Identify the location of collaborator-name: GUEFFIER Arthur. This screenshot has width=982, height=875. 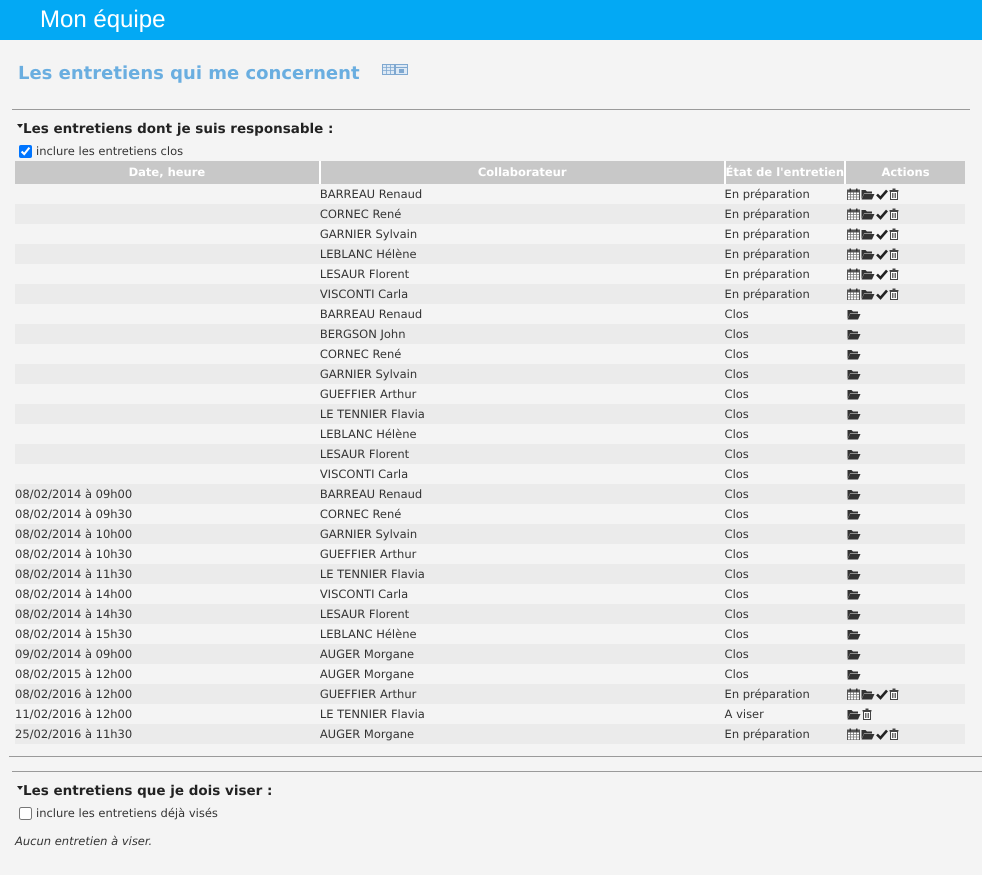
(368, 553).